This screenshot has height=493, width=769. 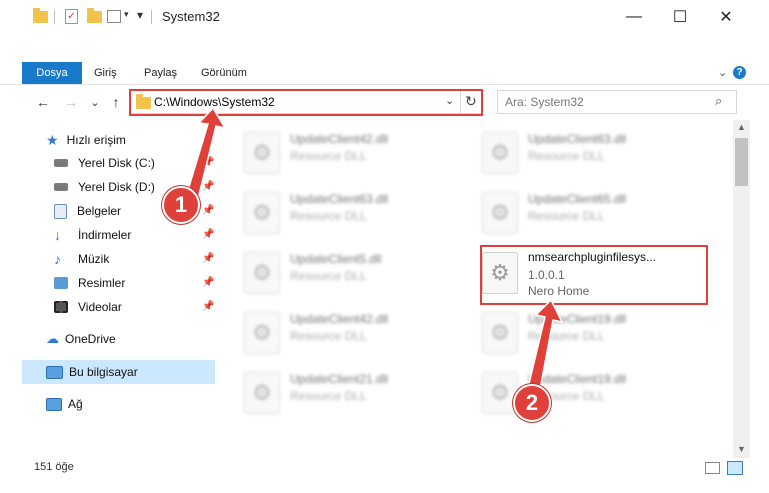 I want to click on step-2-badge: 2, so click(x=532, y=403).